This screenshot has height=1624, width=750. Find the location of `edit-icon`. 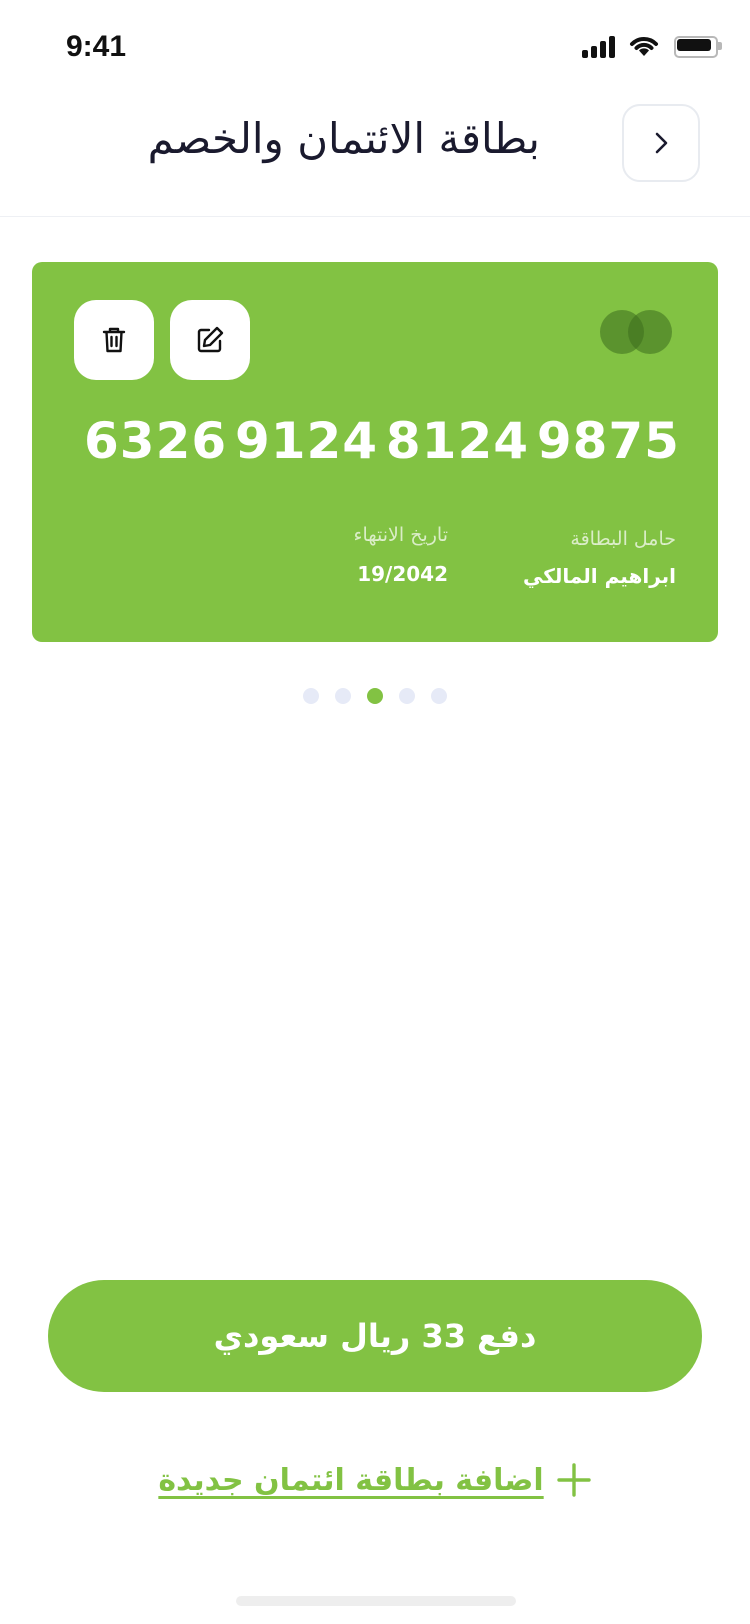

edit-icon is located at coordinates (210, 339).